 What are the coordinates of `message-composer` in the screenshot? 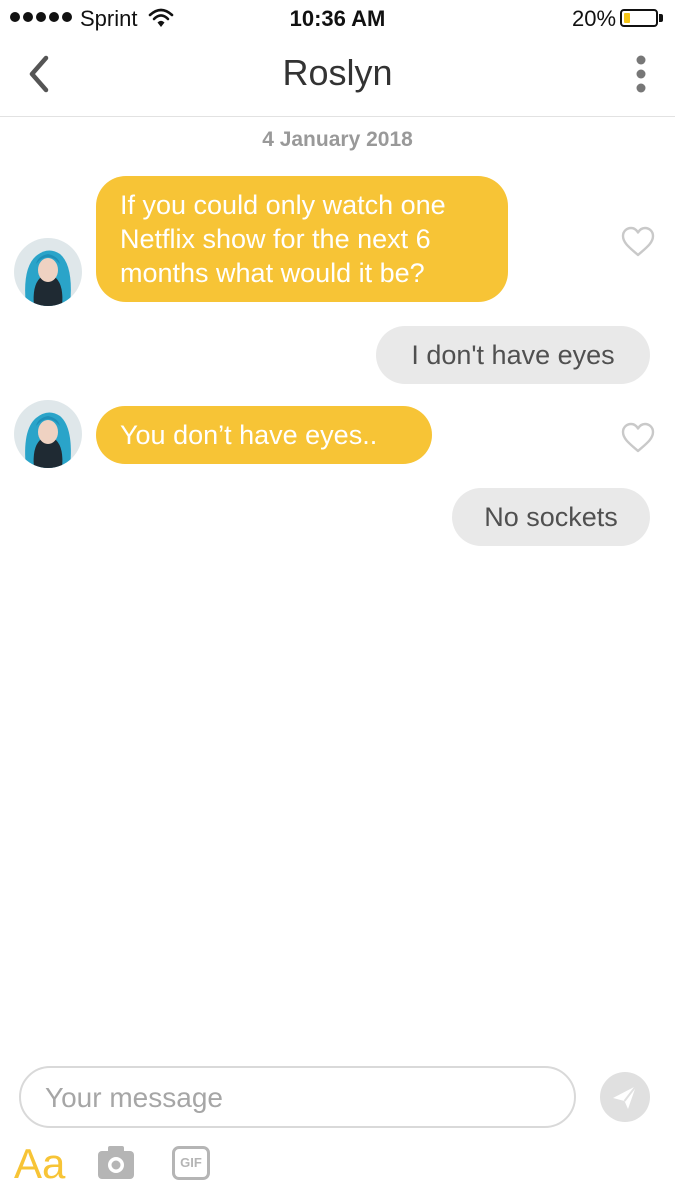 It's located at (297, 1097).